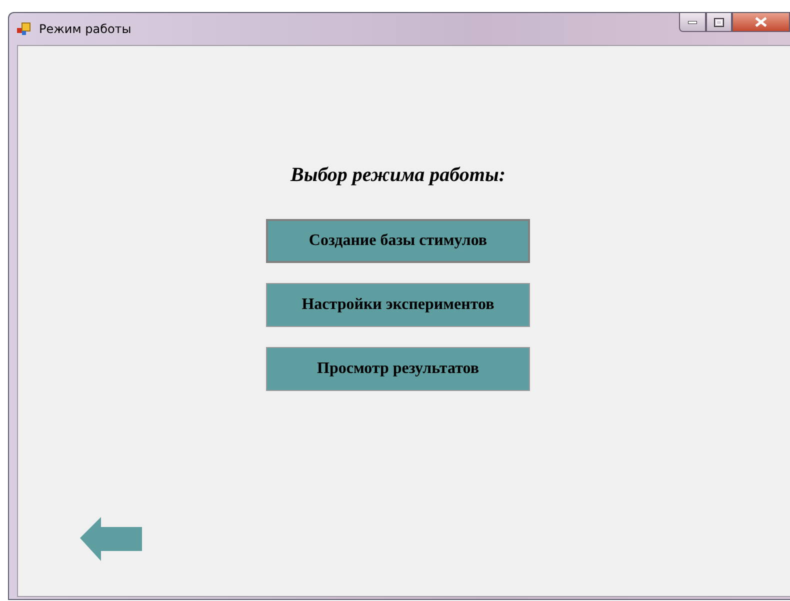 The height and width of the screenshot is (601, 790). What do you see at coordinates (24, 29) in the screenshot?
I see `app-icon` at bounding box center [24, 29].